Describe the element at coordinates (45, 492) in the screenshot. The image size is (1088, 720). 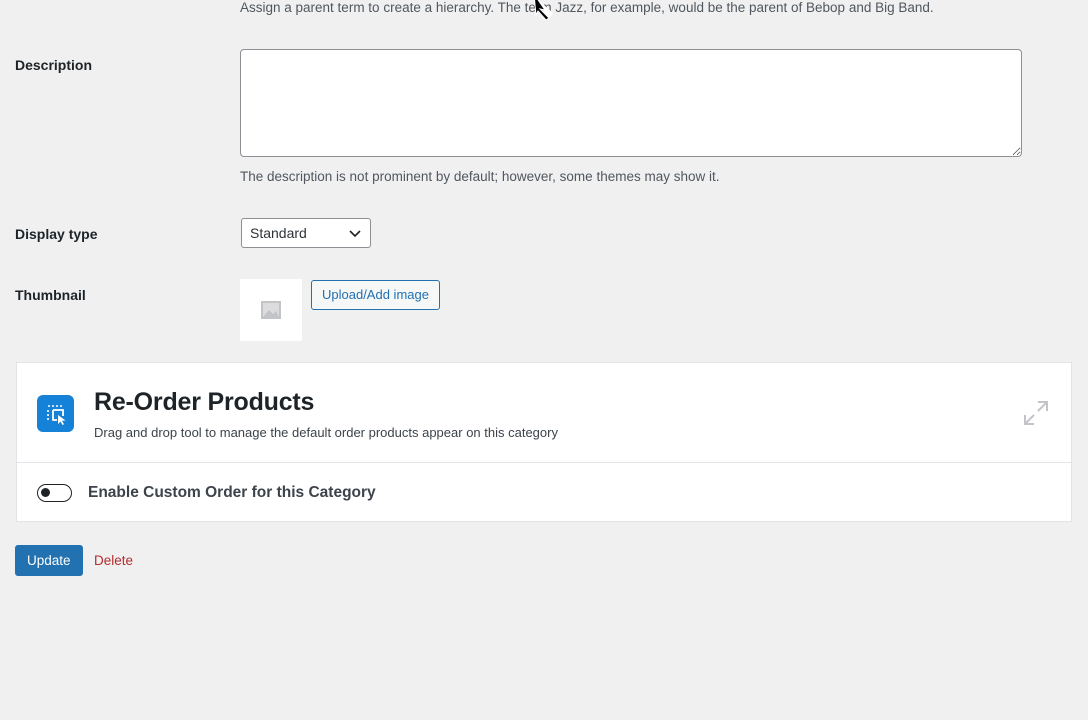
I see `toggle-knob` at that location.